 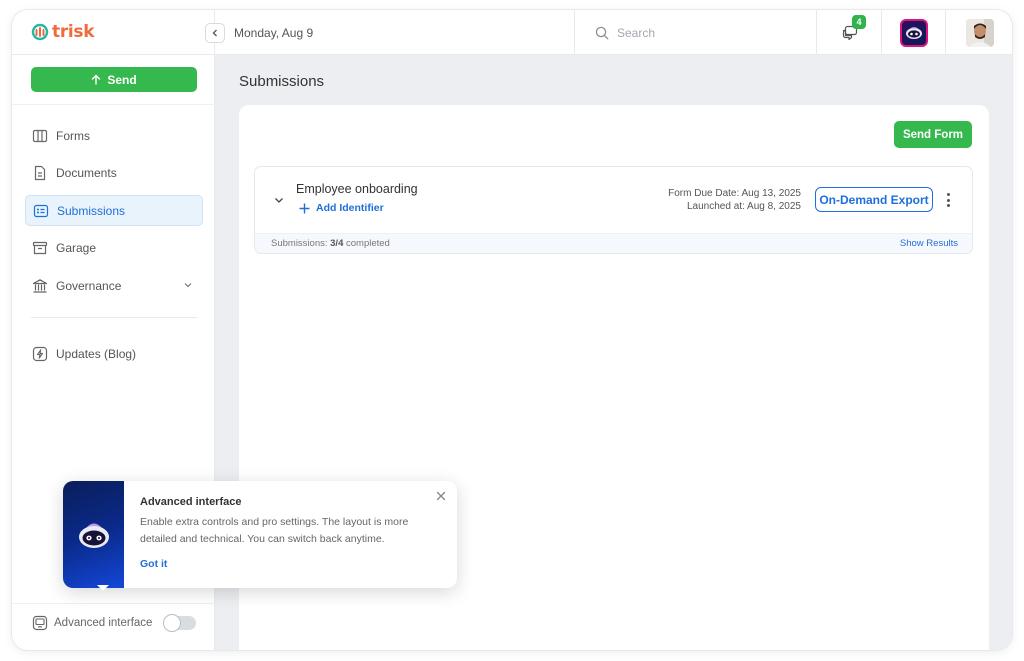 I want to click on sidebar-item-submissions: Submissions, so click(x=114, y=210).